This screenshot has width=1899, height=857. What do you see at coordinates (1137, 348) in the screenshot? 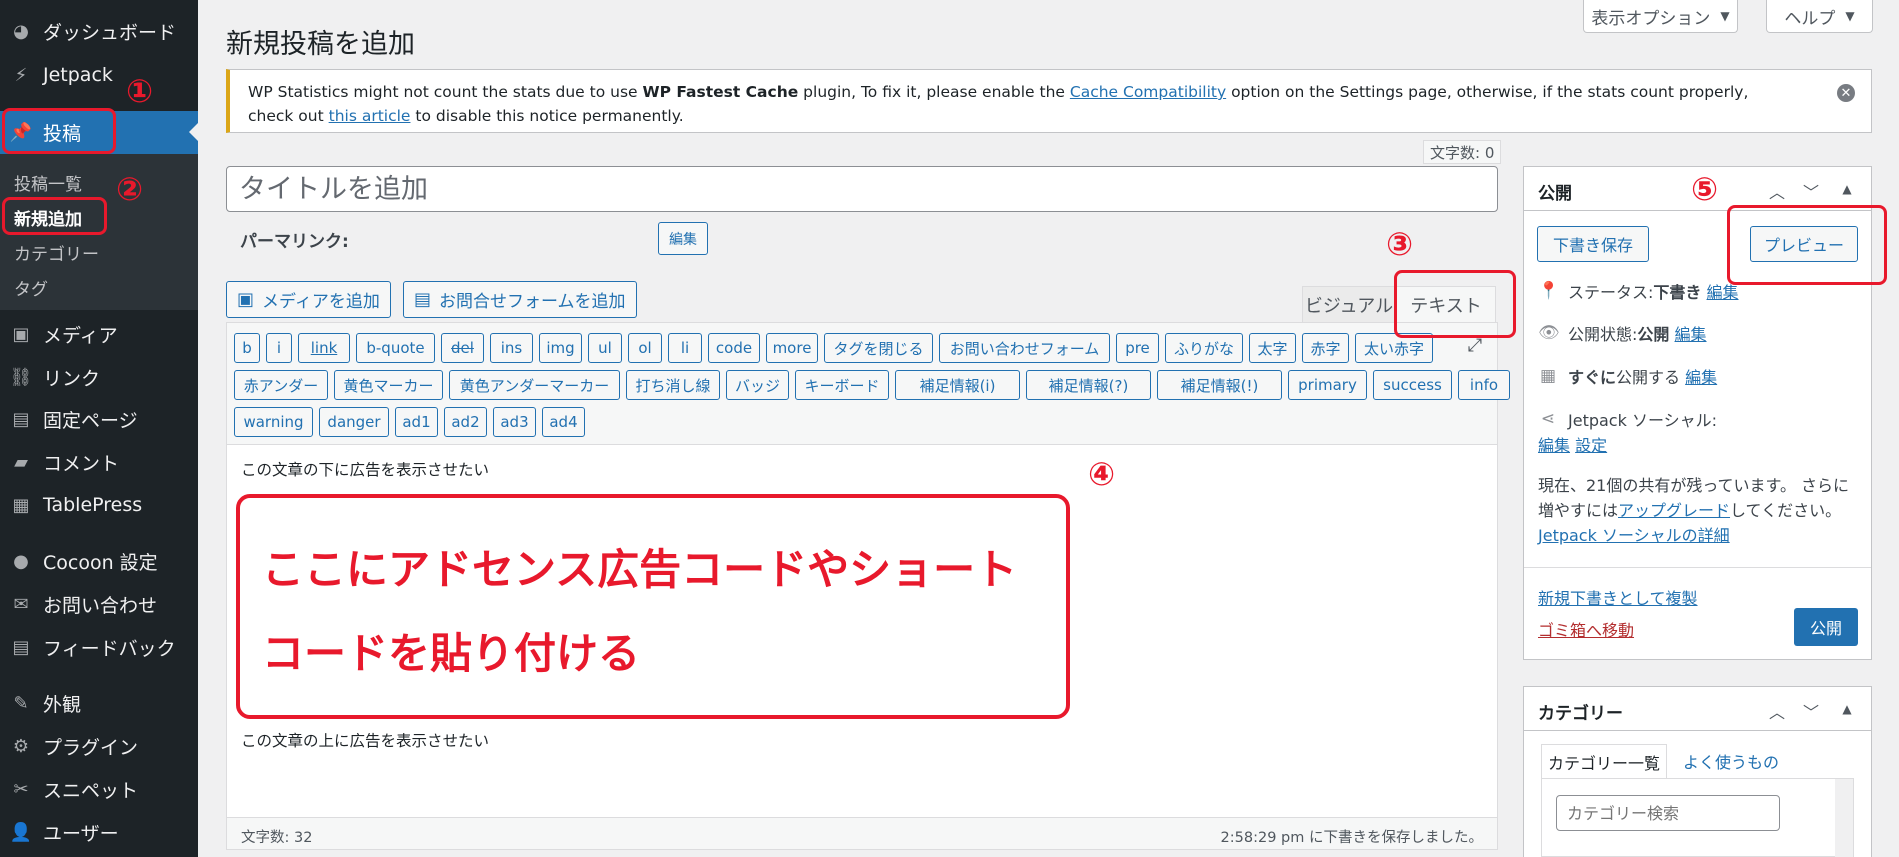
I see `quicktag-button: pre` at bounding box center [1137, 348].